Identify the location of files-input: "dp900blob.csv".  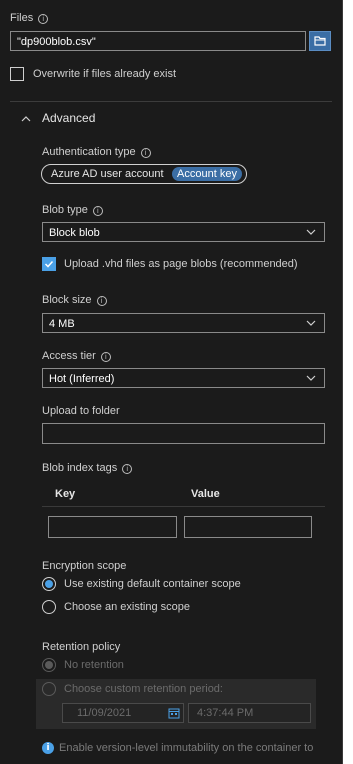
(158, 41).